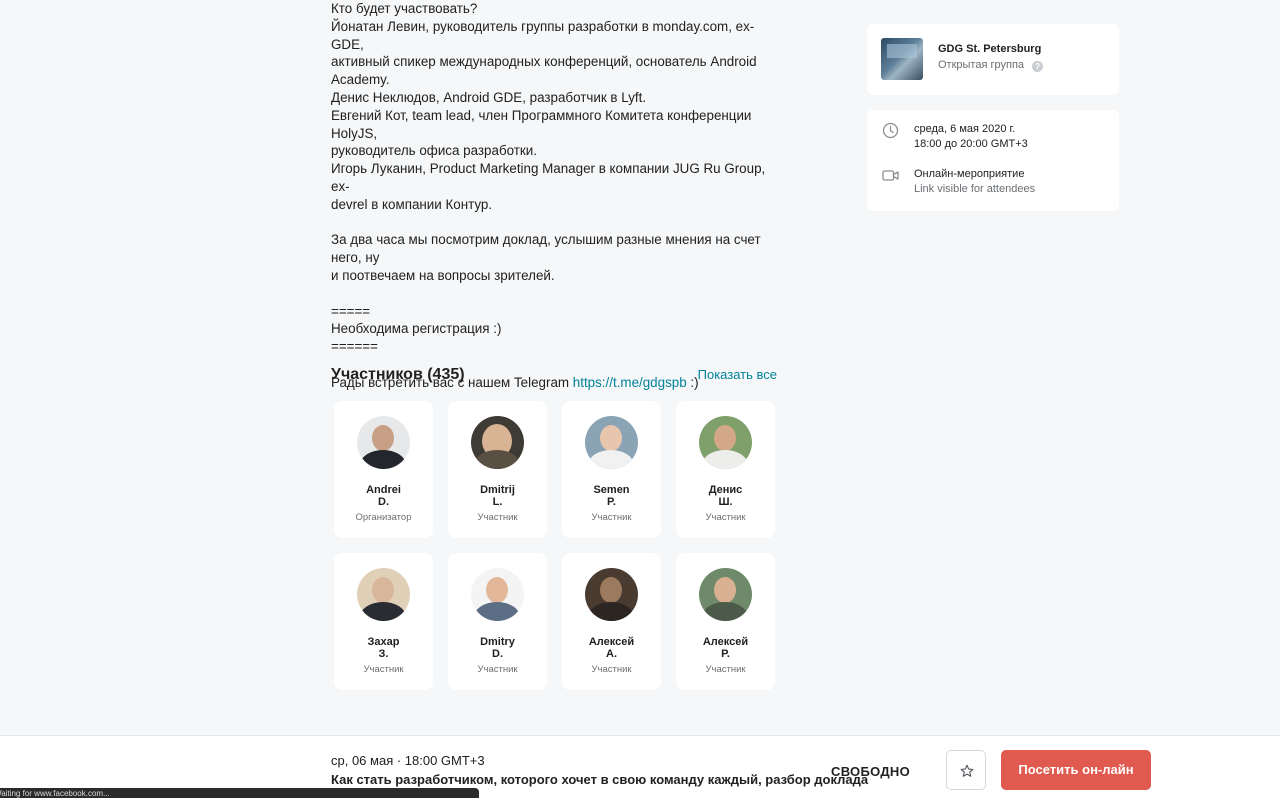 This screenshot has width=1280, height=799. What do you see at coordinates (725, 490) in the screenshot?
I see `member-first-name: Денис` at bounding box center [725, 490].